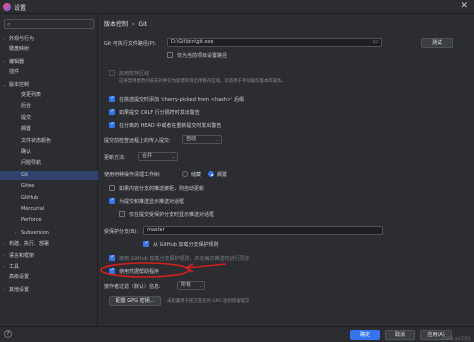  What do you see at coordinates (130, 44) in the screenshot?
I see `git-path-label: Git 可执行文件路径(P):` at bounding box center [130, 44].